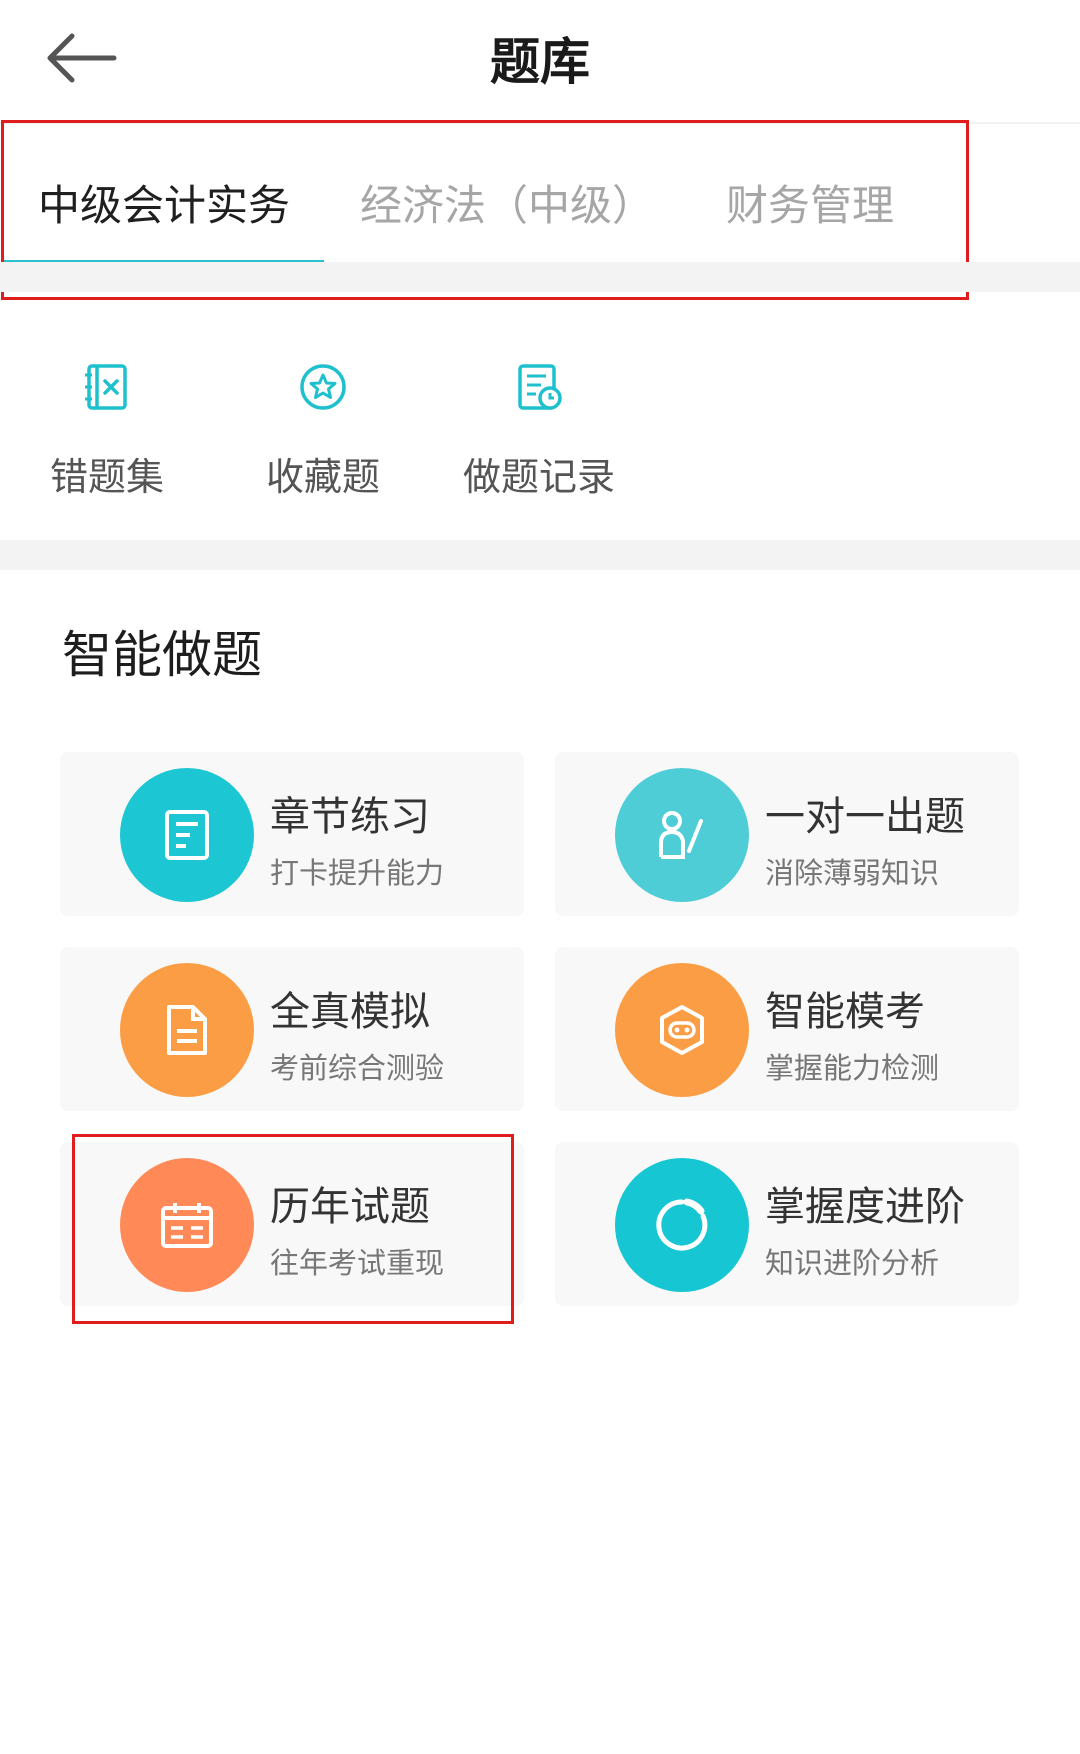  I want to click on card-past-exams: 历年试题 往年考试重现, so click(292, 1224).